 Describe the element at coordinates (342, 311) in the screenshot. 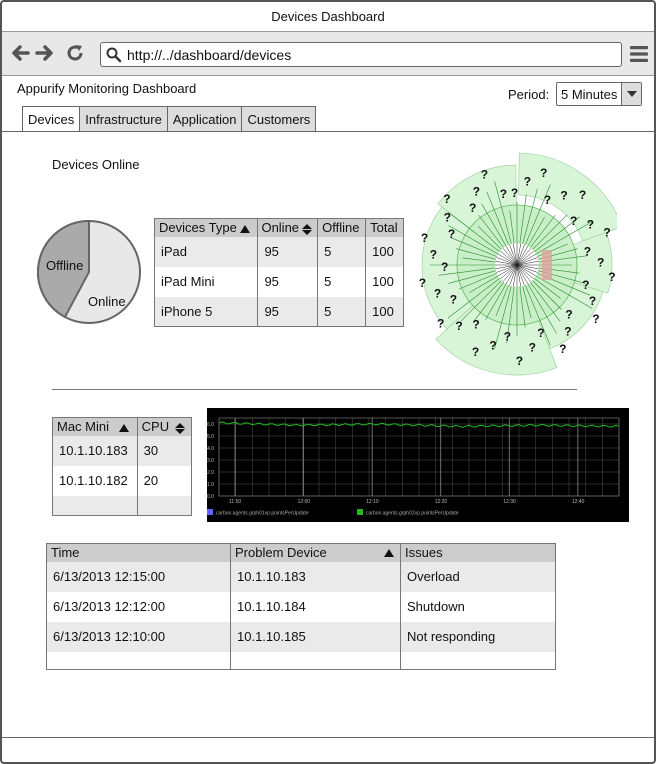

I see `cell-offline: 5` at that location.